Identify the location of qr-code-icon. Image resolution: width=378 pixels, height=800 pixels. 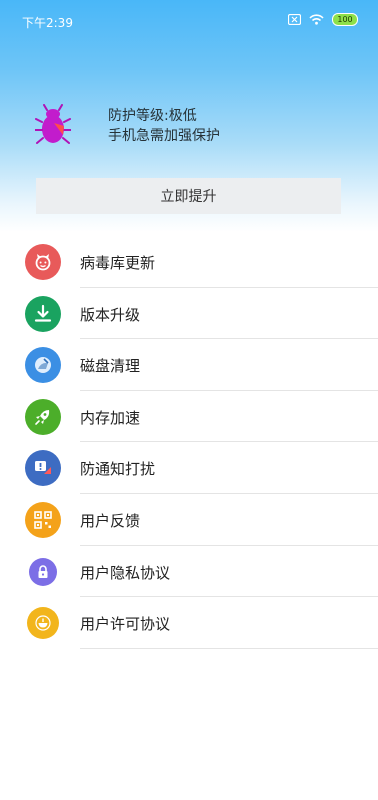
(43, 519).